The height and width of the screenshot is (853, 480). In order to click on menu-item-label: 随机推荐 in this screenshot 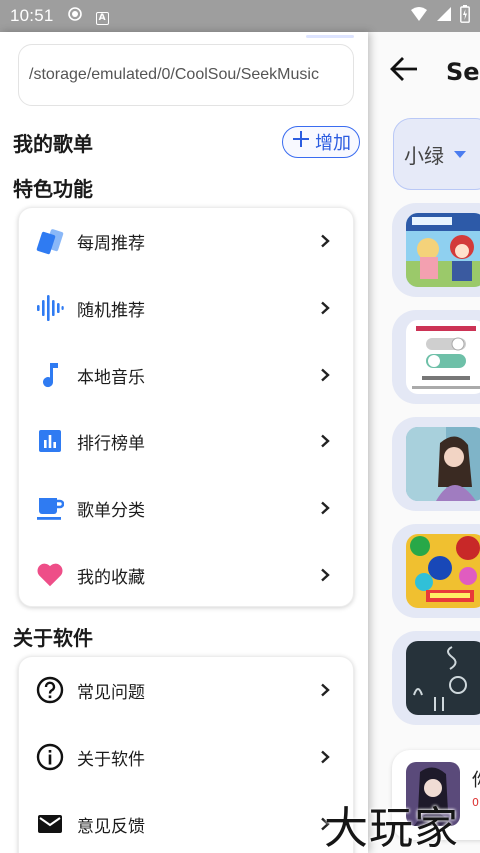, I will do `click(111, 310)`.